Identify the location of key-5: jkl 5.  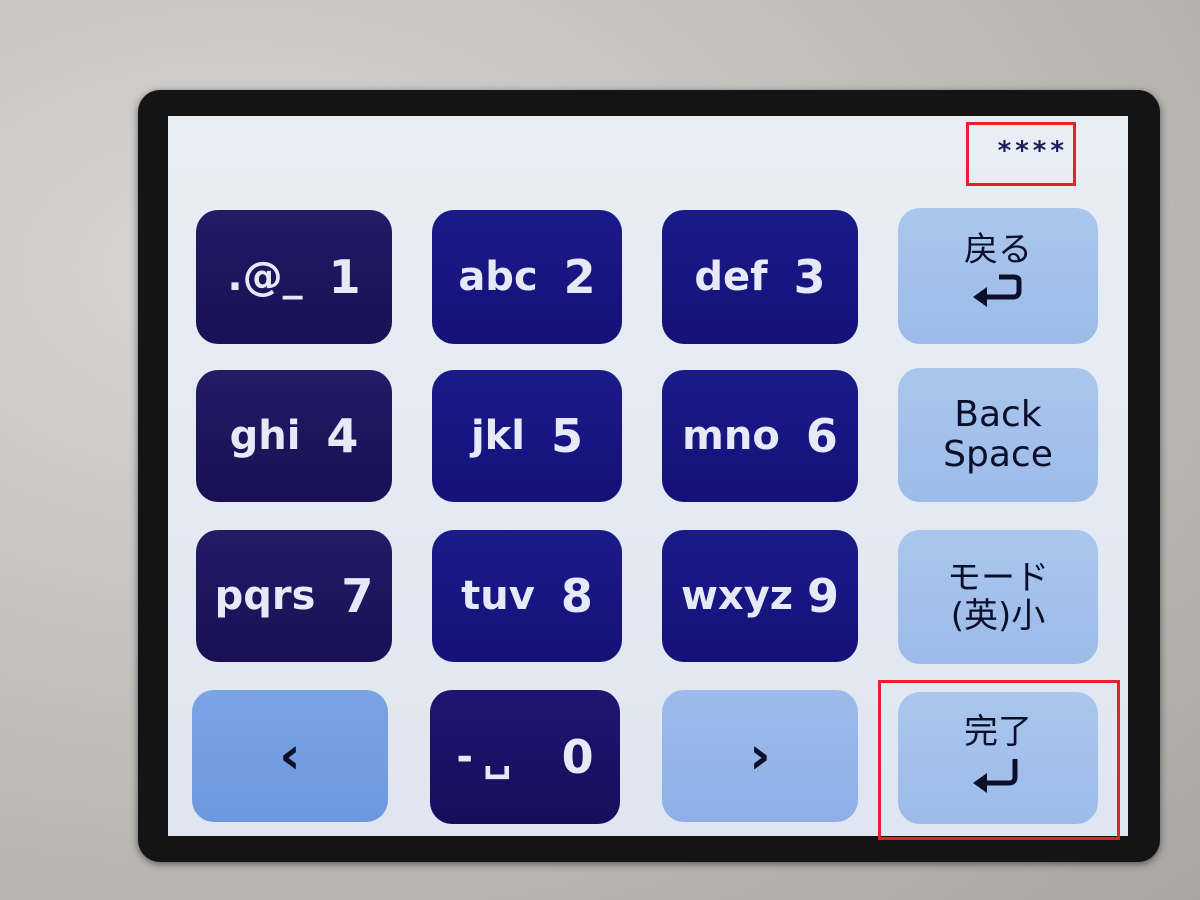
(527, 436).